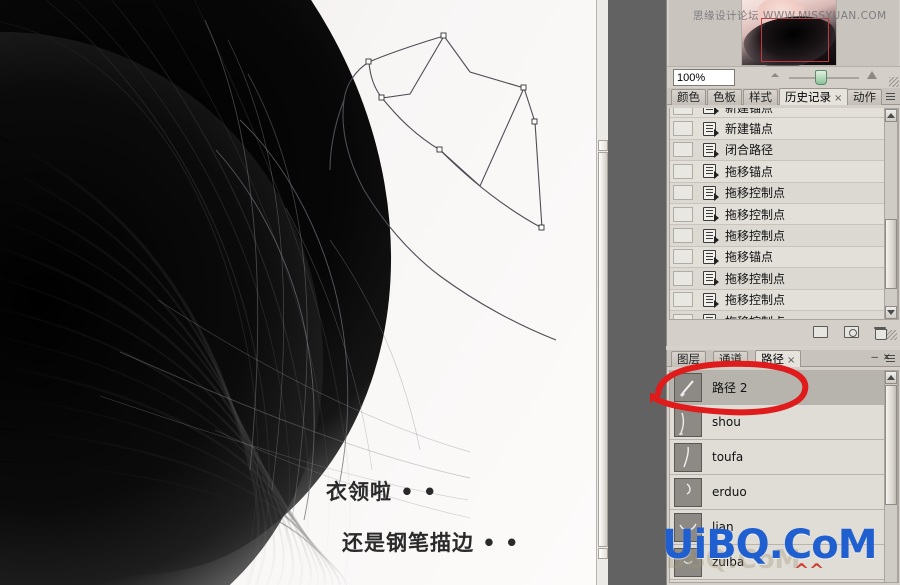  I want to click on zoom-level-input: 100%, so click(704, 77).